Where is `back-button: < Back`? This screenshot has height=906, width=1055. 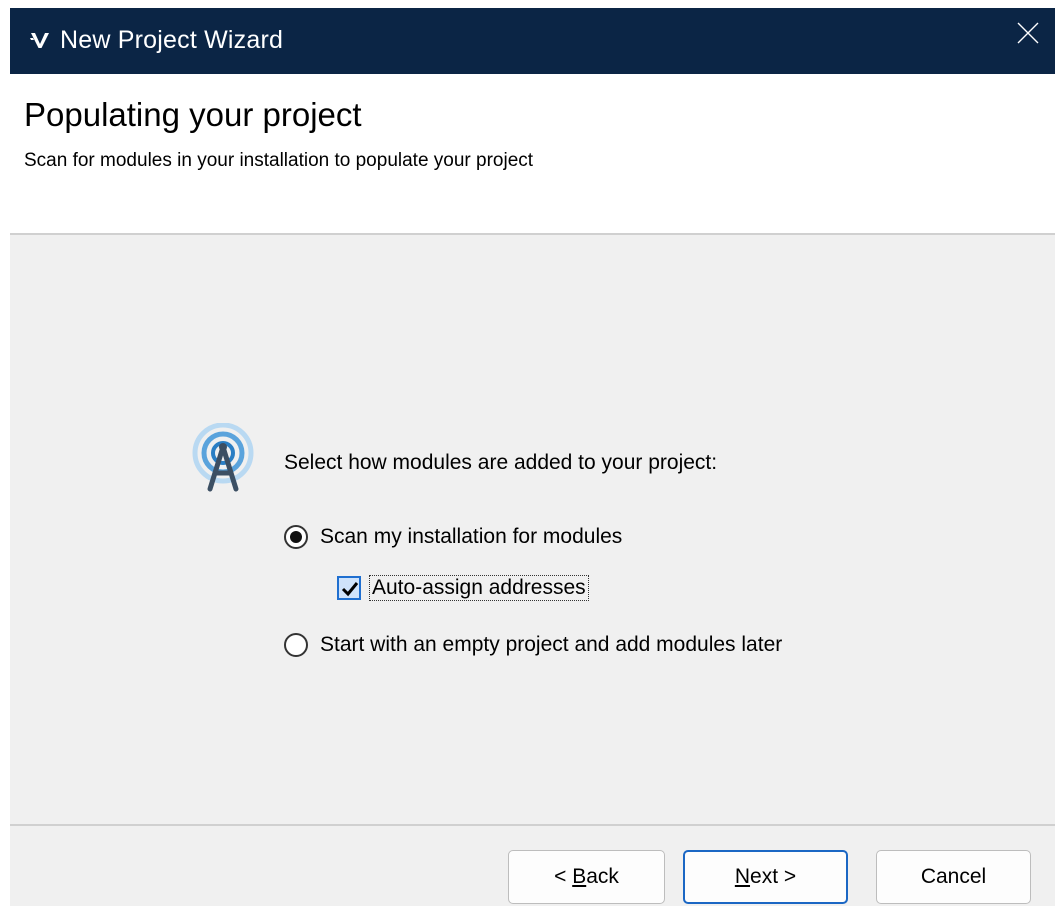 back-button: < Back is located at coordinates (586, 877).